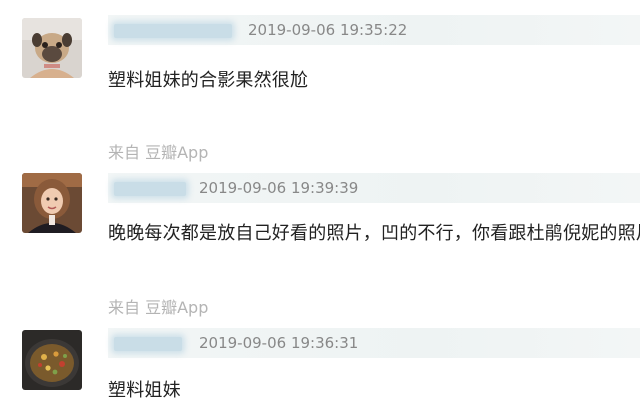 The image size is (640, 412). Describe the element at coordinates (374, 188) in the screenshot. I see `comment-header: 2019-09-06 19:39:39` at that location.